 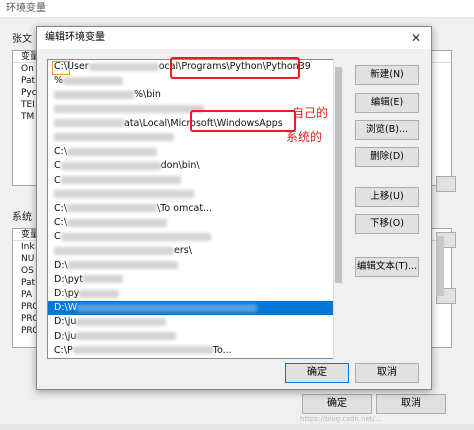 I want to click on move-down-button: 下移(O), so click(x=387, y=224).